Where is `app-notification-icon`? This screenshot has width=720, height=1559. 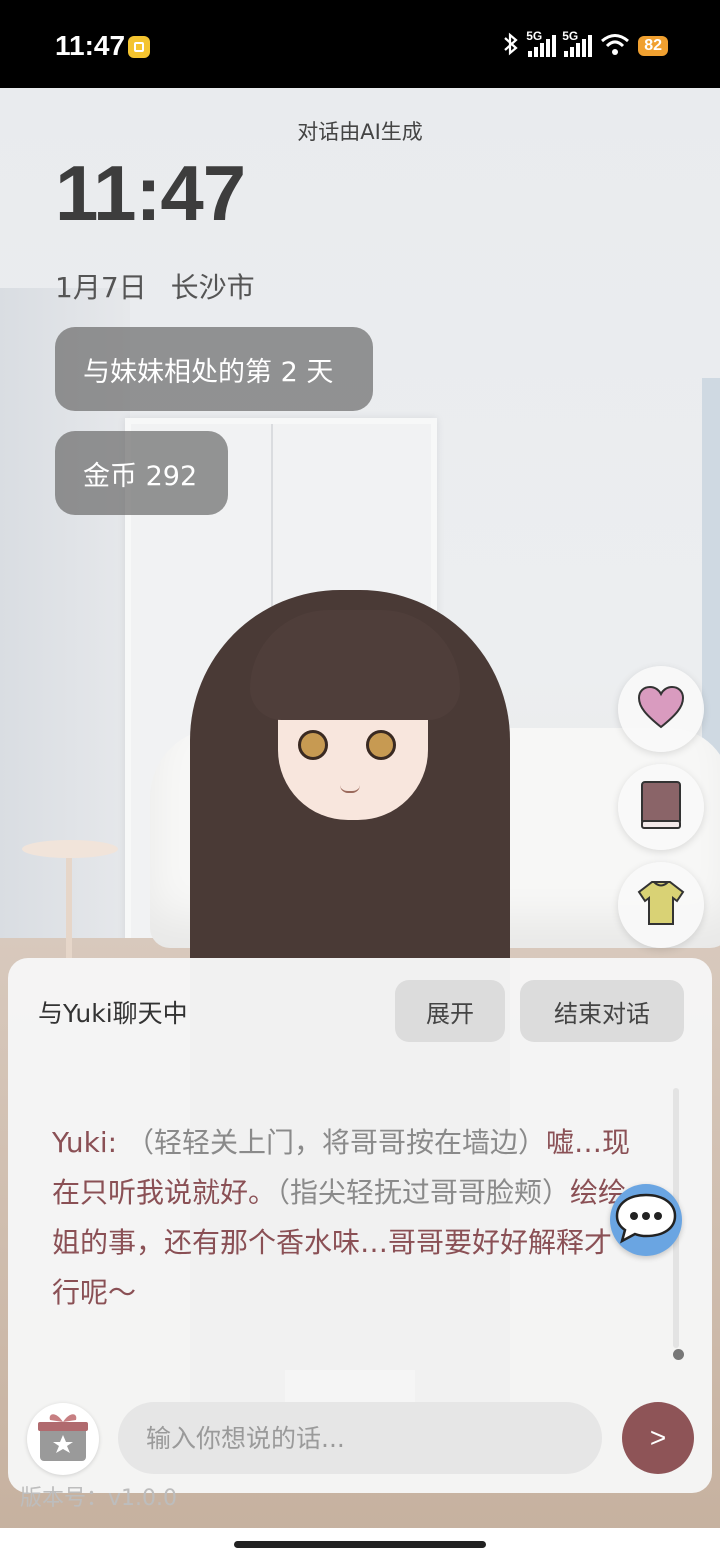
app-notification-icon is located at coordinates (139, 47).